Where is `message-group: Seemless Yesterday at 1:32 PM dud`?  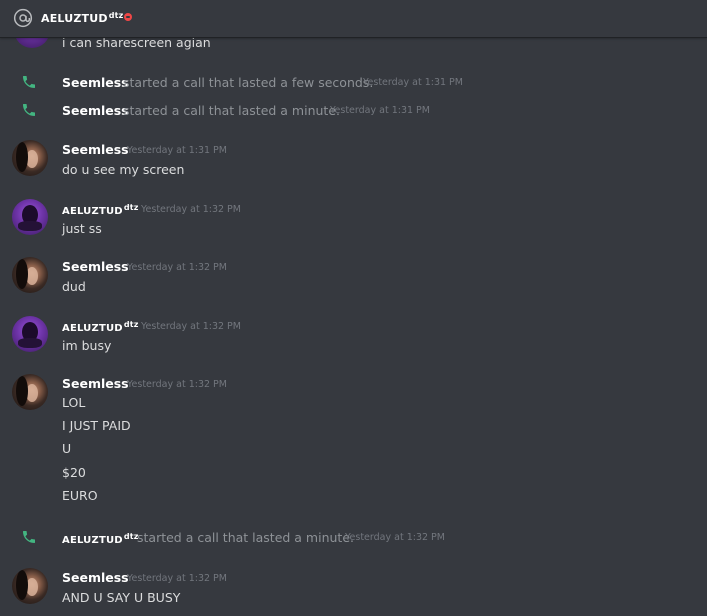
message-group: Seemless Yesterday at 1:32 PM dud is located at coordinates (353, 279).